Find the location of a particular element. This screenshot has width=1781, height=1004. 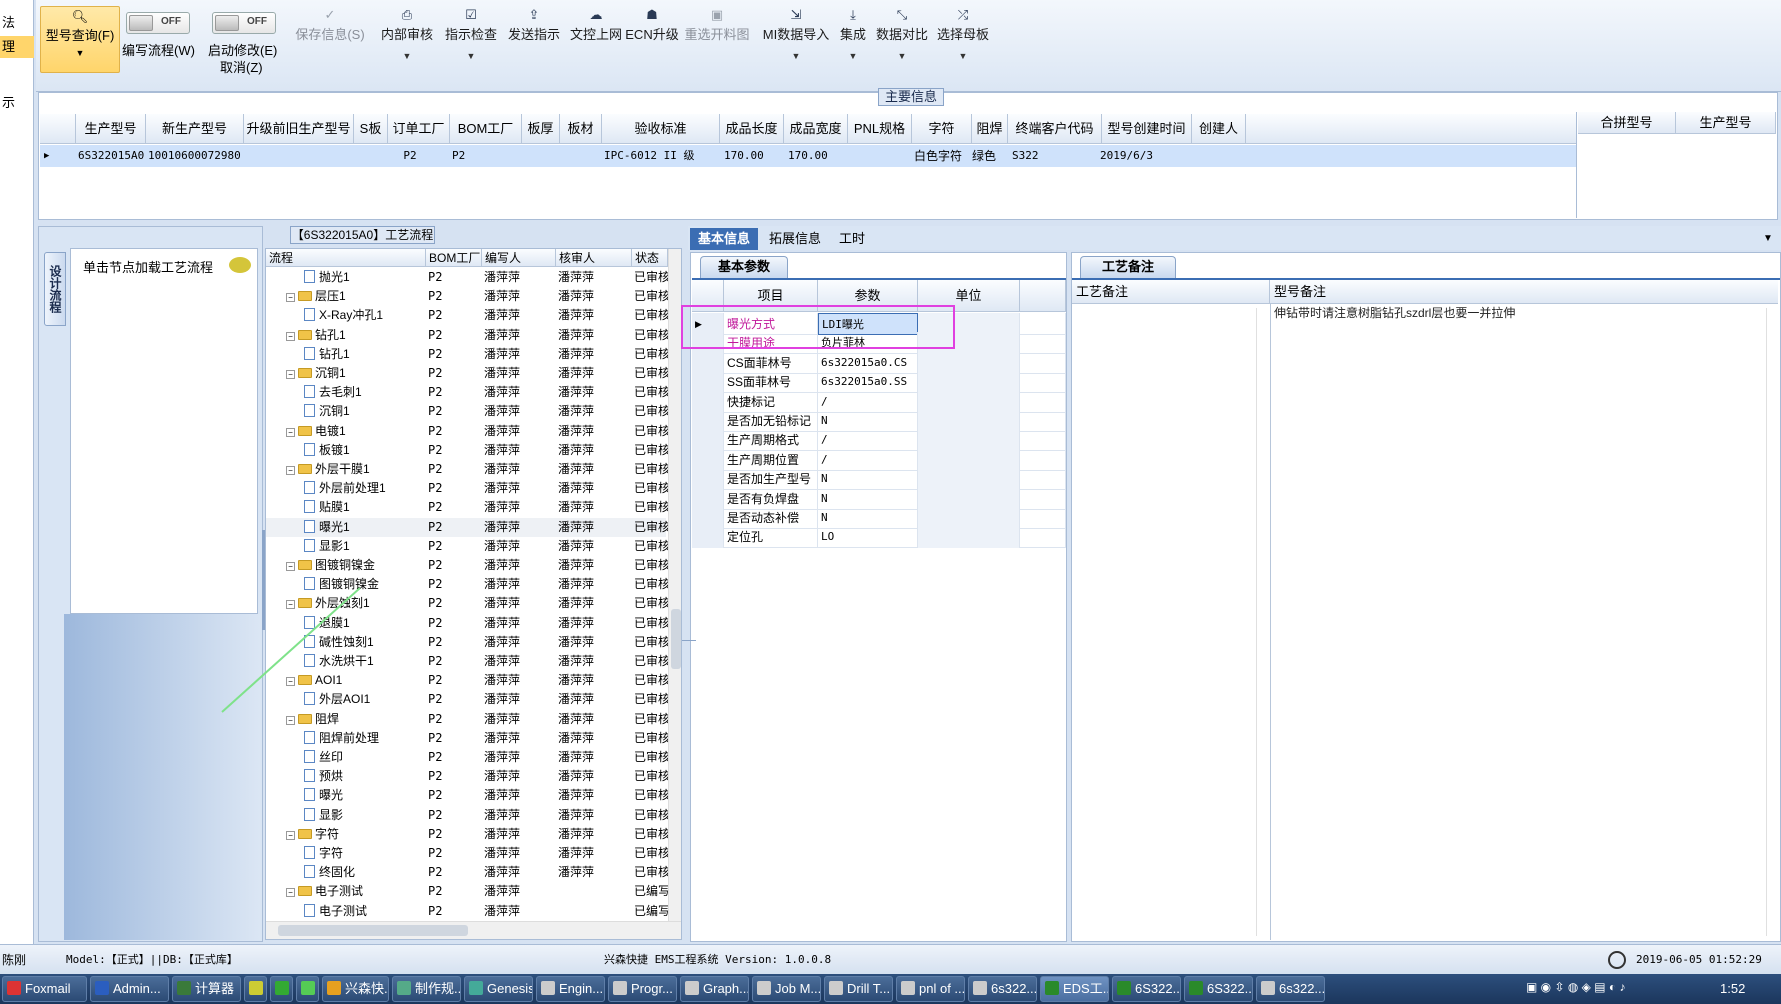

ecn-upgrade-button: ☗ ECN升级 is located at coordinates (652, 24).